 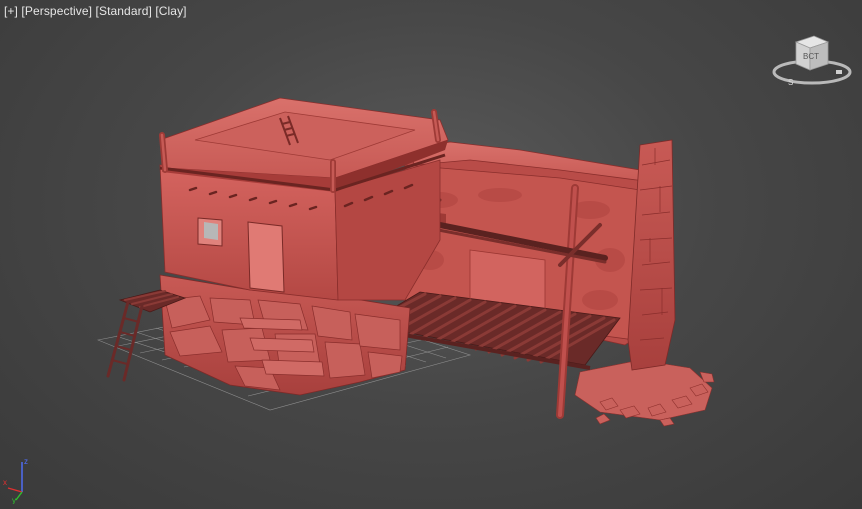 What do you see at coordinates (790, 82) in the screenshot?
I see `viewcube-compass-label: S` at bounding box center [790, 82].